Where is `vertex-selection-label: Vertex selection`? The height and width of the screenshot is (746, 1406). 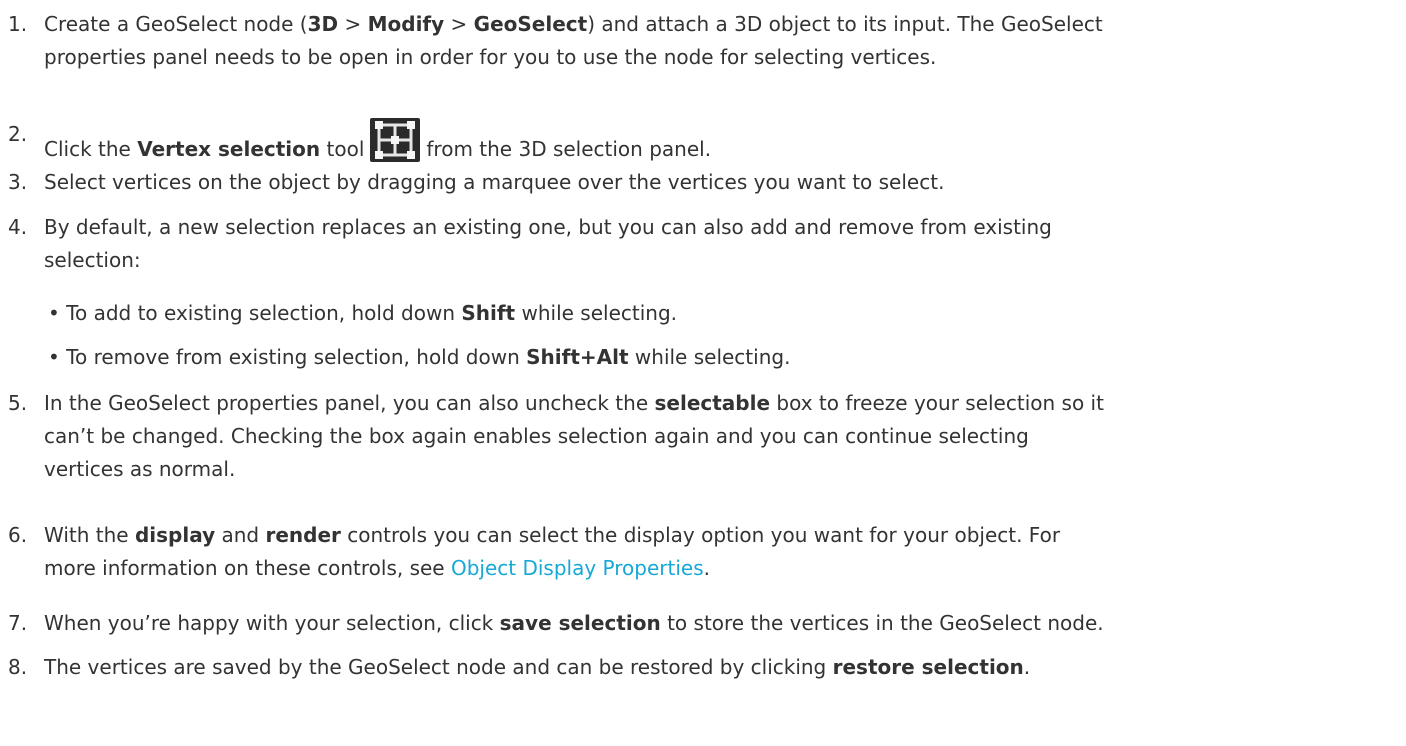
vertex-selection-label: Vertex selection is located at coordinates (229, 149).